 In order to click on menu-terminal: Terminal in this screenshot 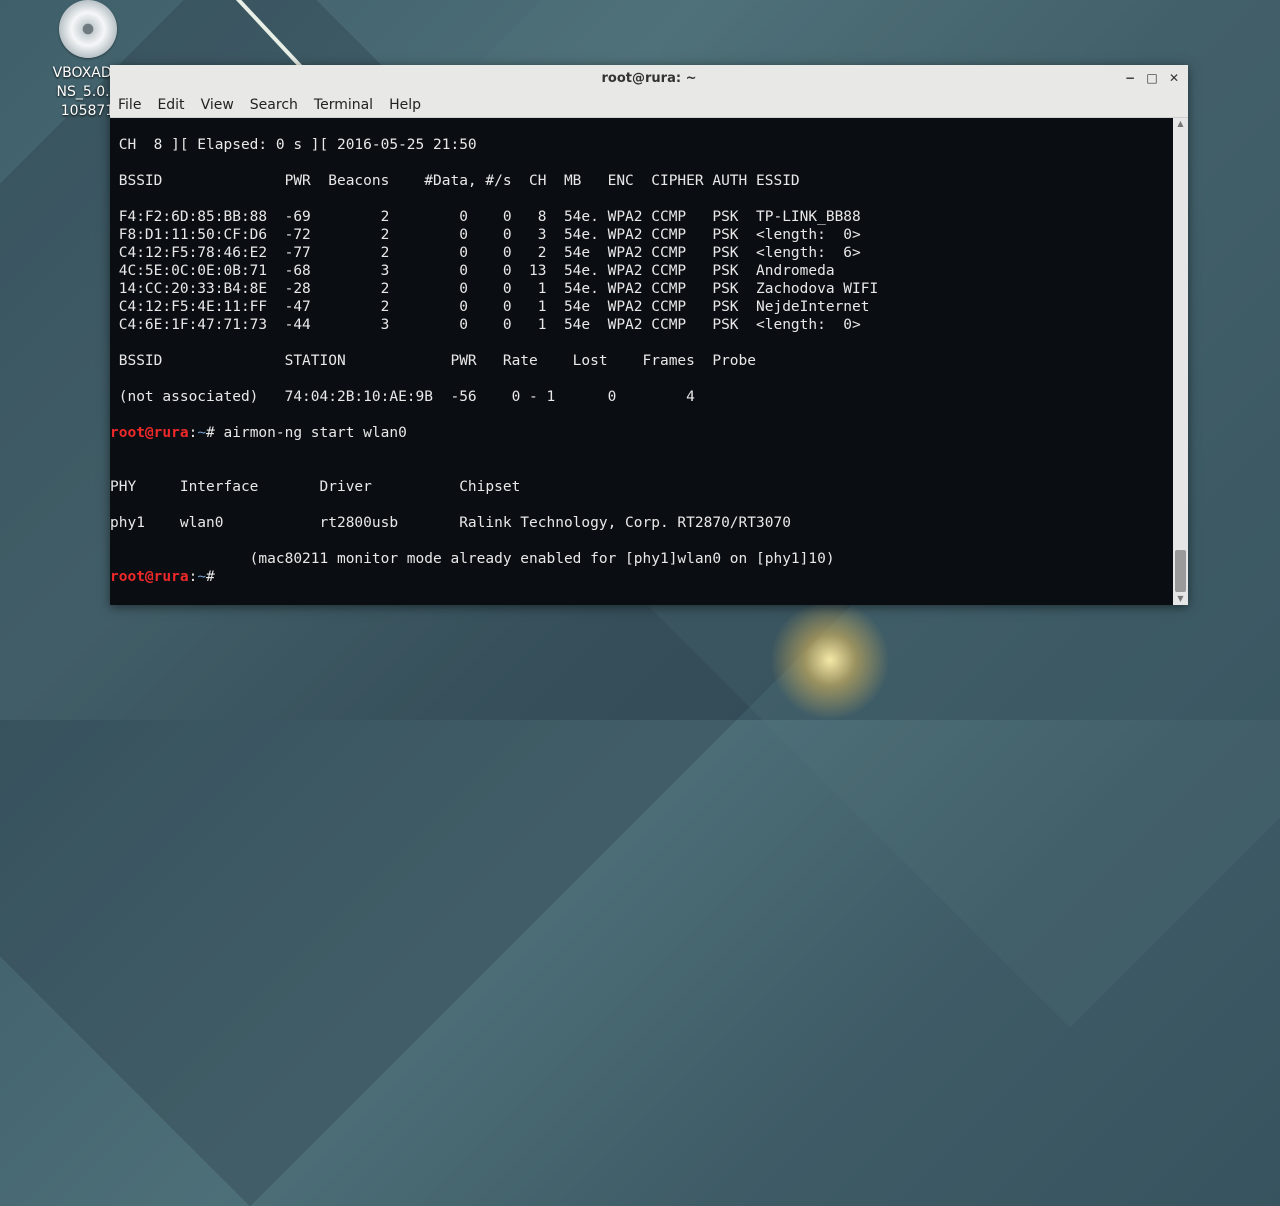, I will do `click(343, 105)`.